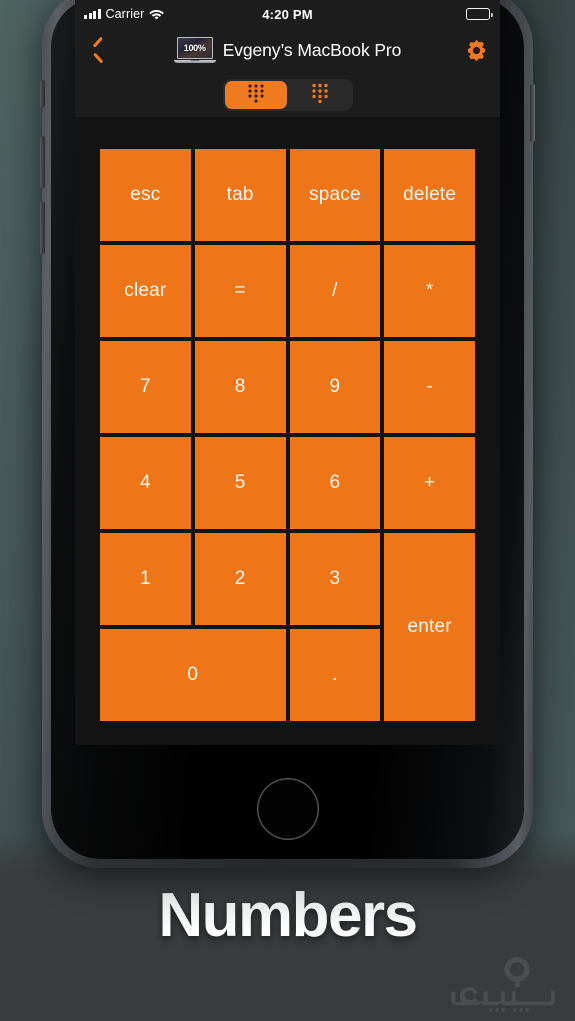 The height and width of the screenshot is (1021, 575). I want to click on volume-down-button, so click(42, 228).